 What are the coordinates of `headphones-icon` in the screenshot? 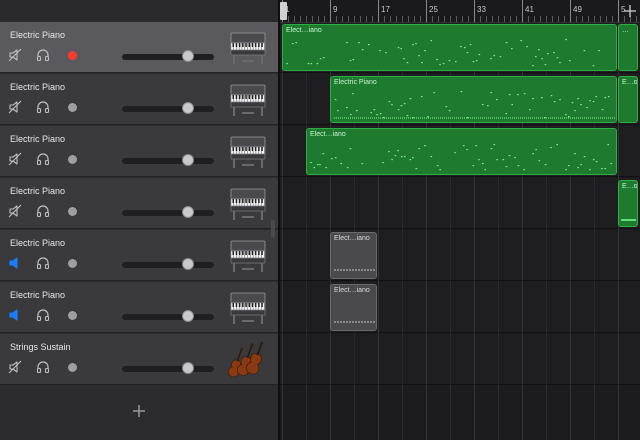 It's located at (43, 211).